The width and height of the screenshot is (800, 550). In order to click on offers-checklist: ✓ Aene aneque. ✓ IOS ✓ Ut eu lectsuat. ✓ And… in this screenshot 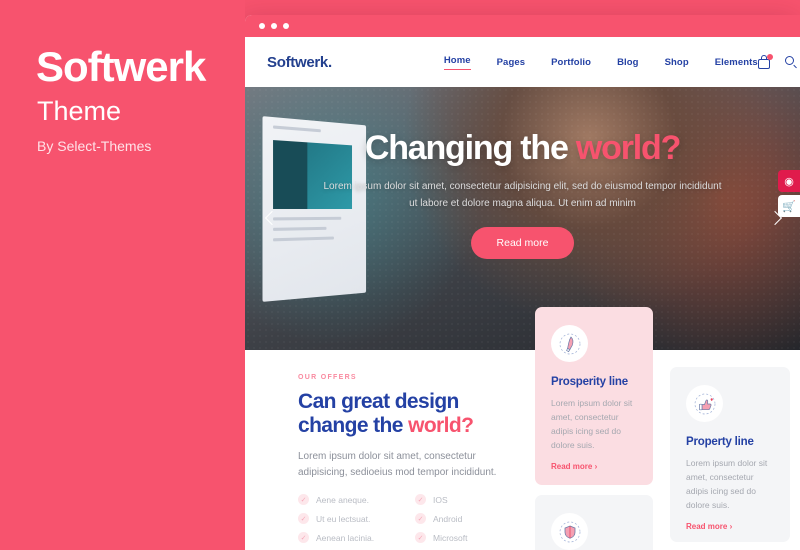, I will do `click(405, 519)`.